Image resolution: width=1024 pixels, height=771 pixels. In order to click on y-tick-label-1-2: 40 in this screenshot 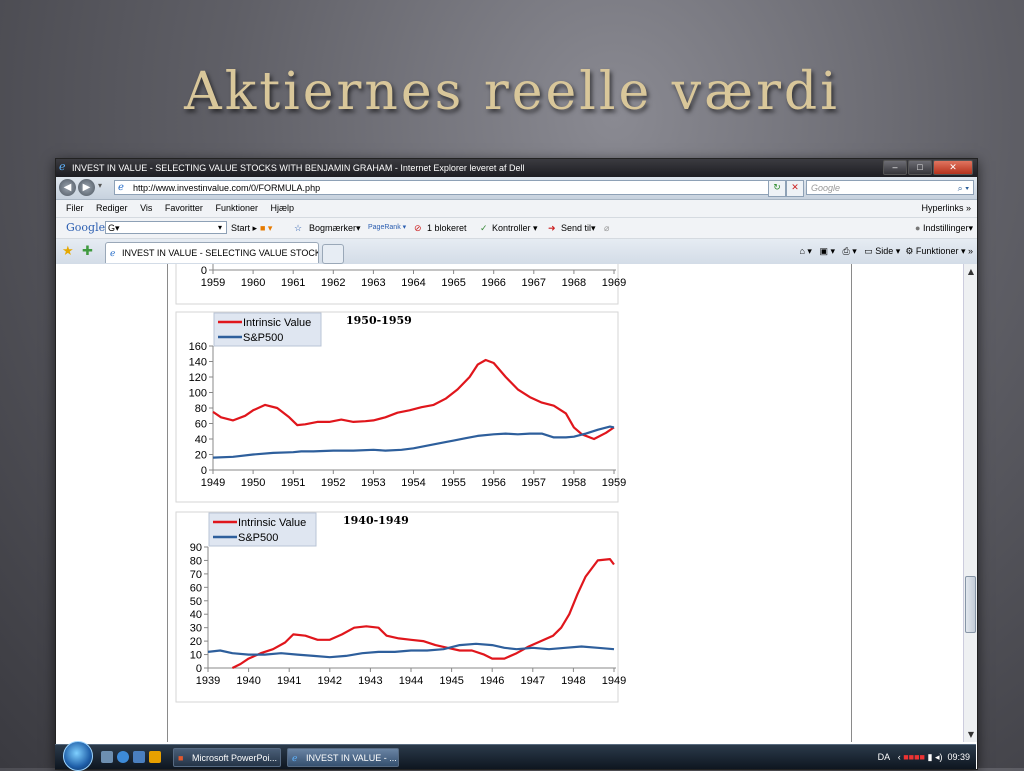, I will do `click(201, 440)`.